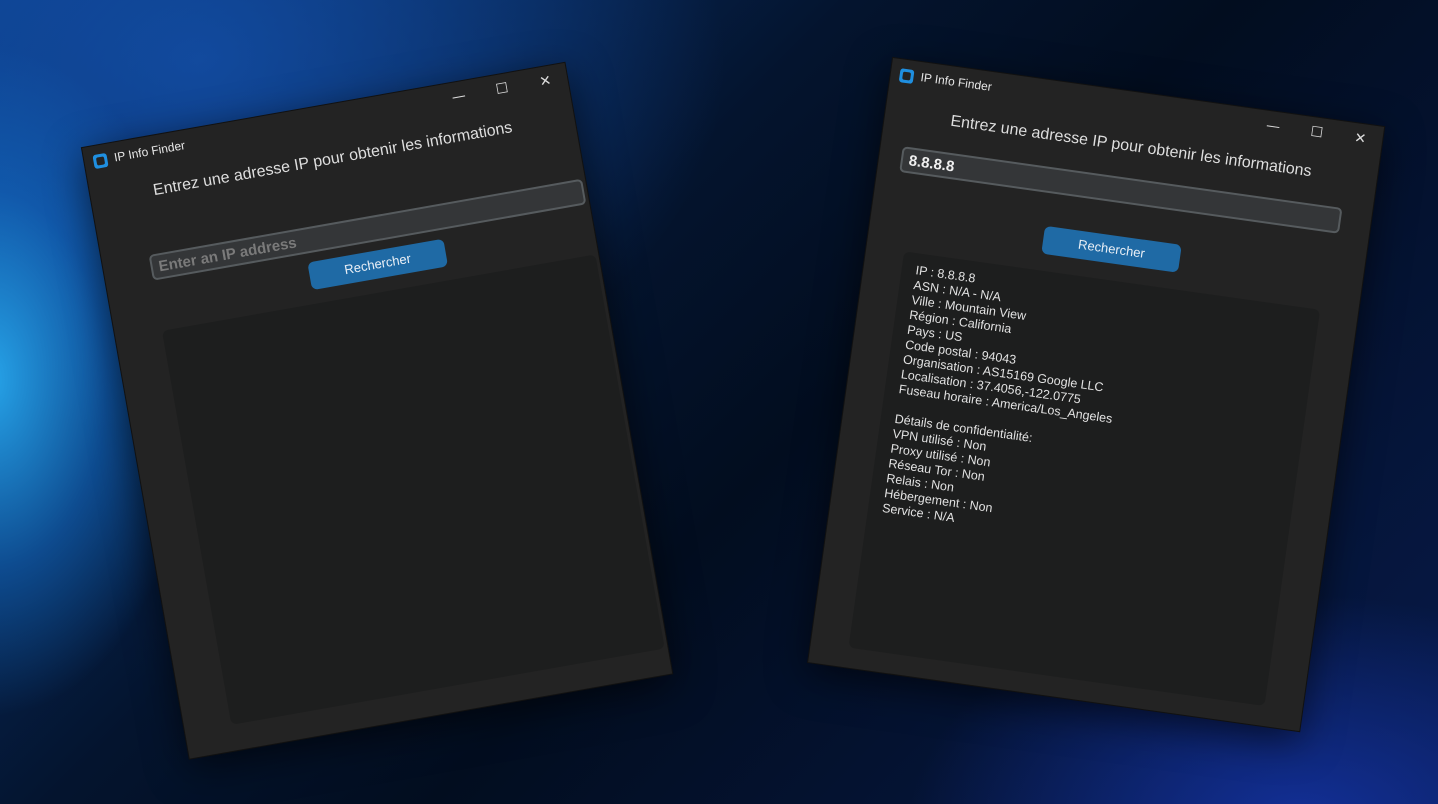 The width and height of the screenshot is (1438, 804). What do you see at coordinates (1111, 249) in the screenshot?
I see `search-button: Rechercher` at bounding box center [1111, 249].